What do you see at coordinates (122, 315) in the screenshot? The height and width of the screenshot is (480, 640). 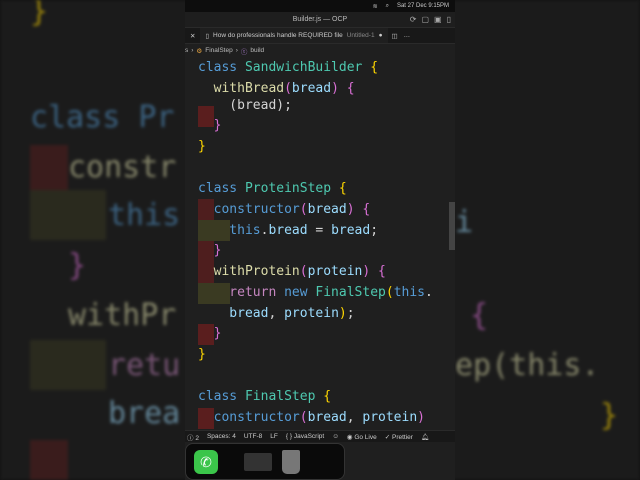 I see `bg-text: withPr` at bounding box center [122, 315].